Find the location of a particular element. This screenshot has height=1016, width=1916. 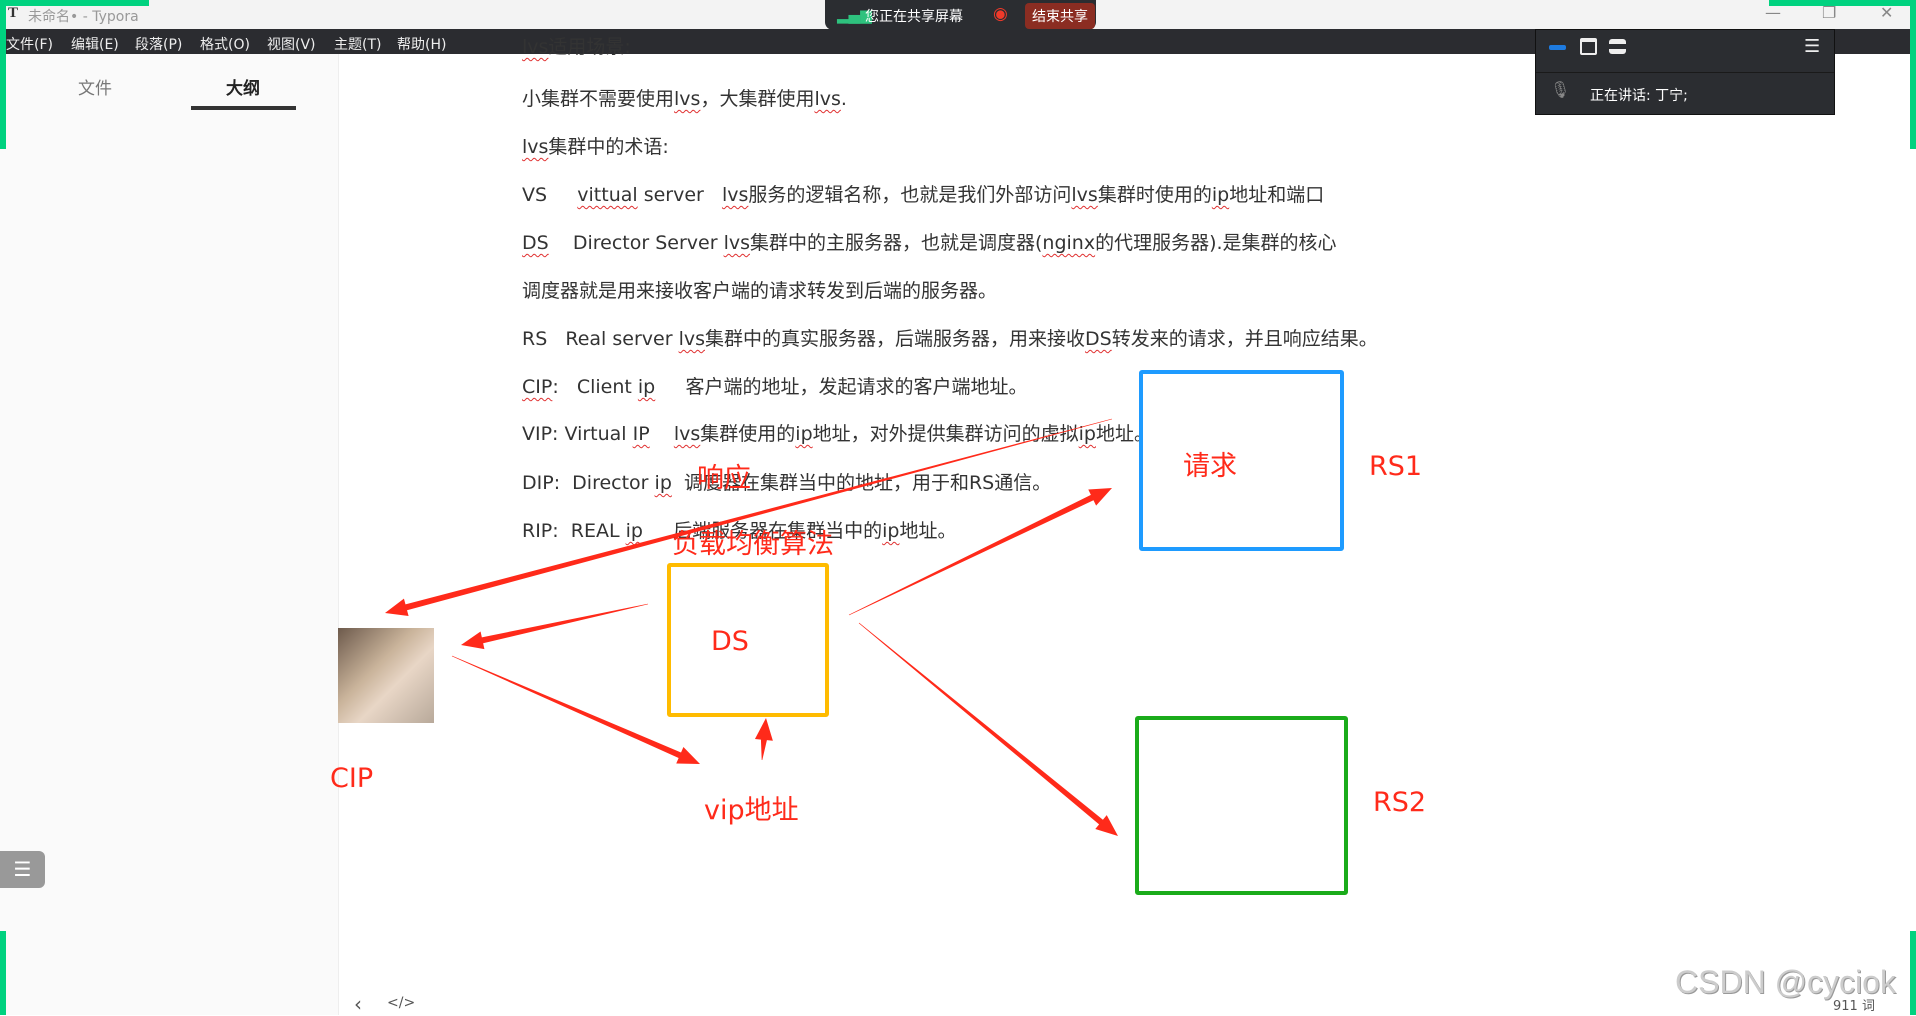

menu-format: 格式(O) is located at coordinates (225, 44).